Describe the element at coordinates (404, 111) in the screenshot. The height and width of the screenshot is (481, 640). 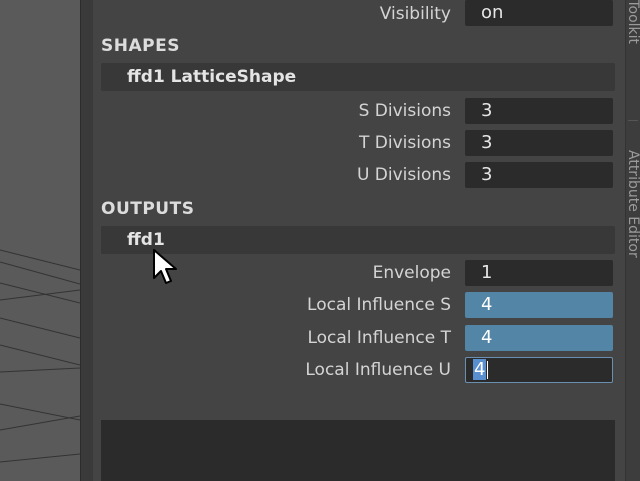
I see `s-divisions-label: S Divisions` at that location.